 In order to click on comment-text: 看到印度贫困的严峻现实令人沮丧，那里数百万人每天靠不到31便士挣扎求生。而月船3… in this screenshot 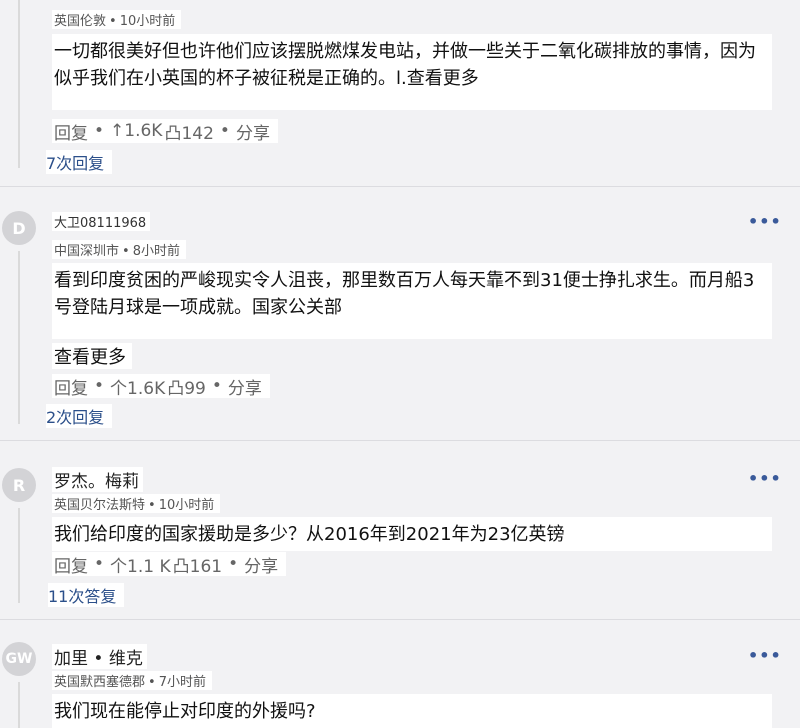, I will do `click(404, 294)`.